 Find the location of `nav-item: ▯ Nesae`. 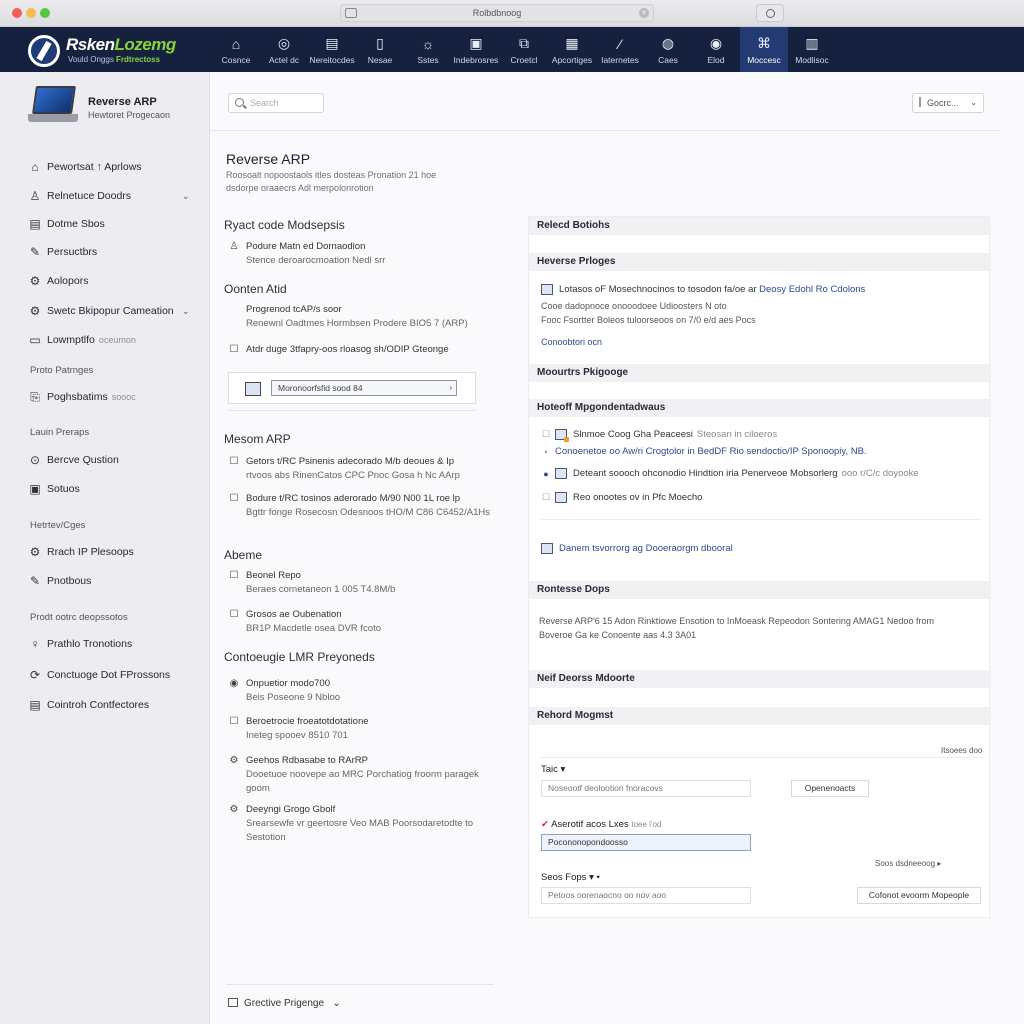

nav-item: ▯ Nesae is located at coordinates (380, 49).